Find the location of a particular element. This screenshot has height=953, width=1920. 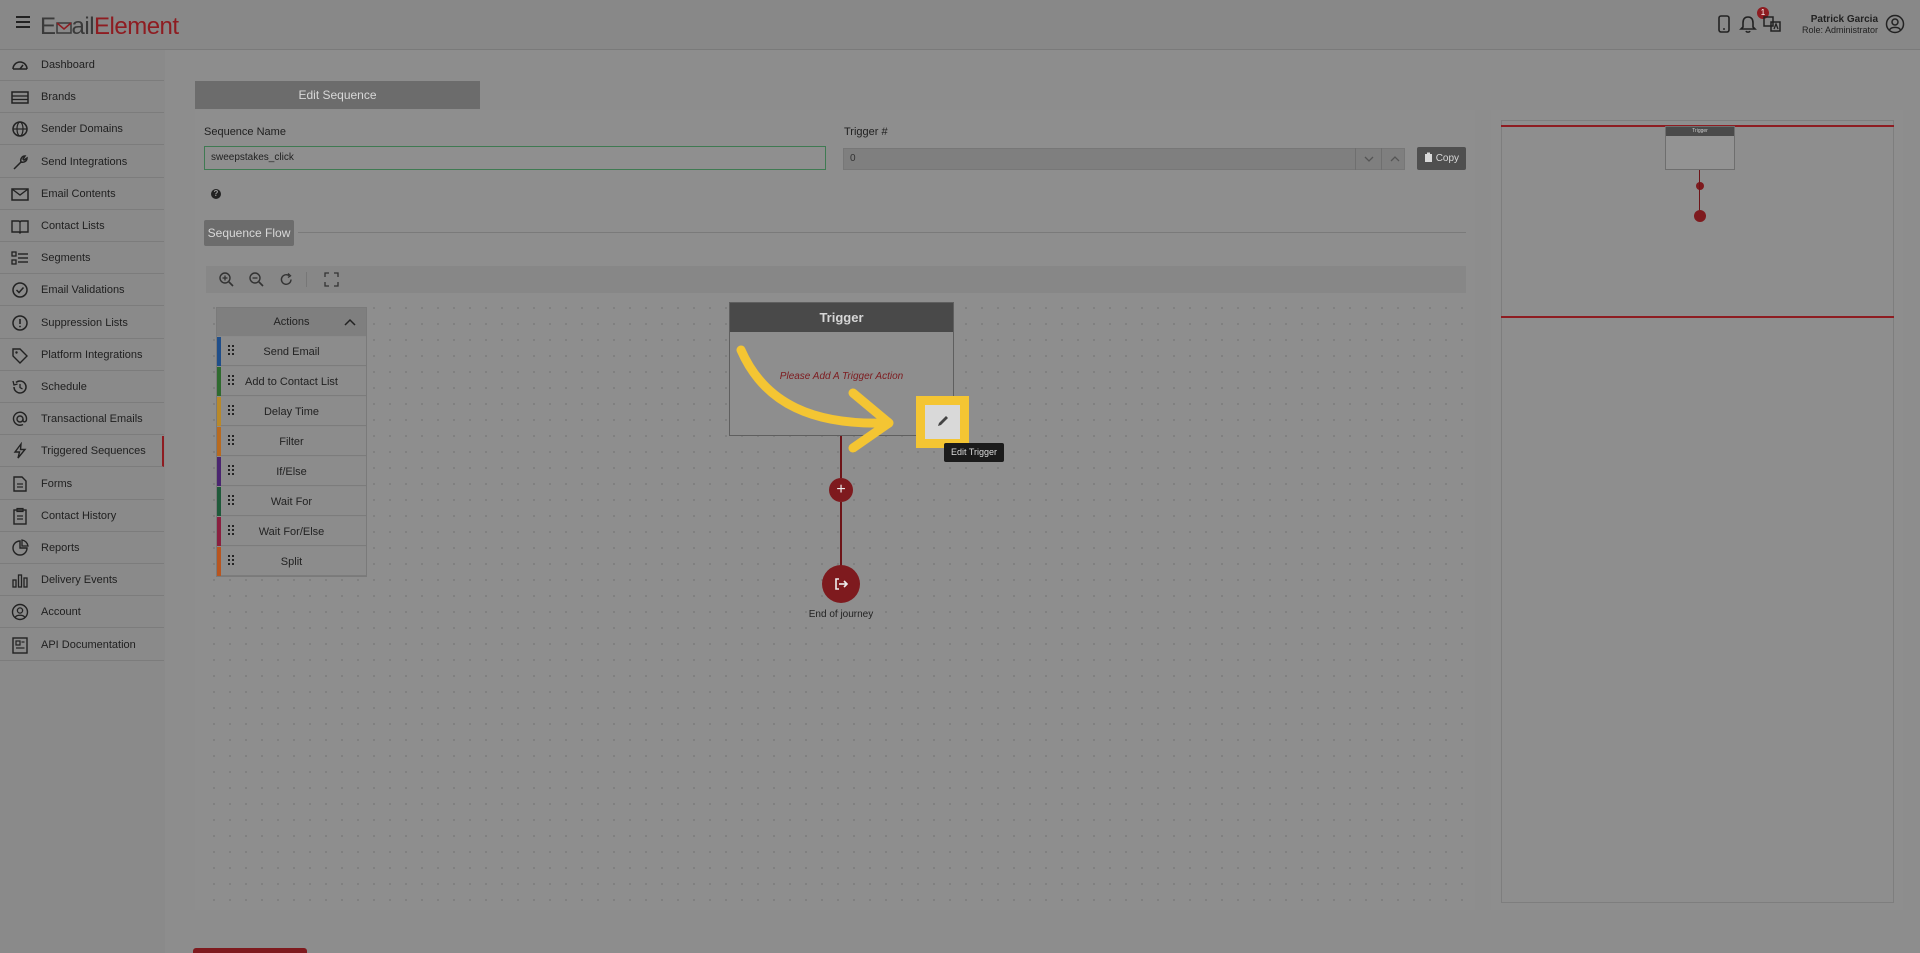

translate-icon is located at coordinates (1772, 24).